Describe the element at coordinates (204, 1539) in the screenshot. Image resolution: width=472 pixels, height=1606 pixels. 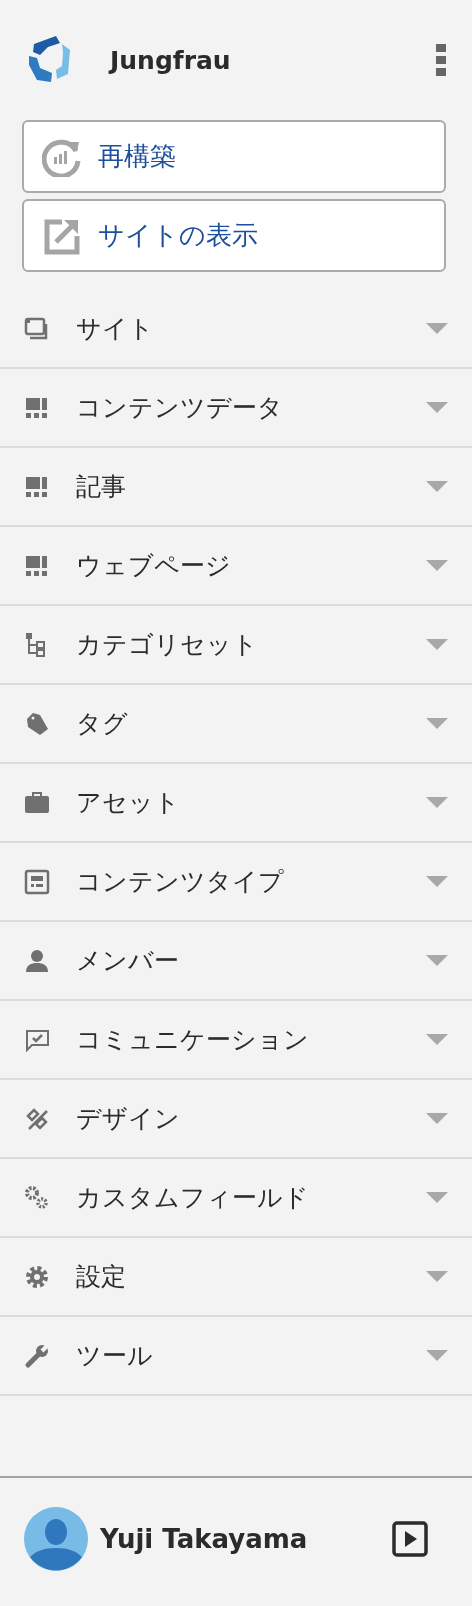
I see `user-name: Yuji Takayama` at that location.